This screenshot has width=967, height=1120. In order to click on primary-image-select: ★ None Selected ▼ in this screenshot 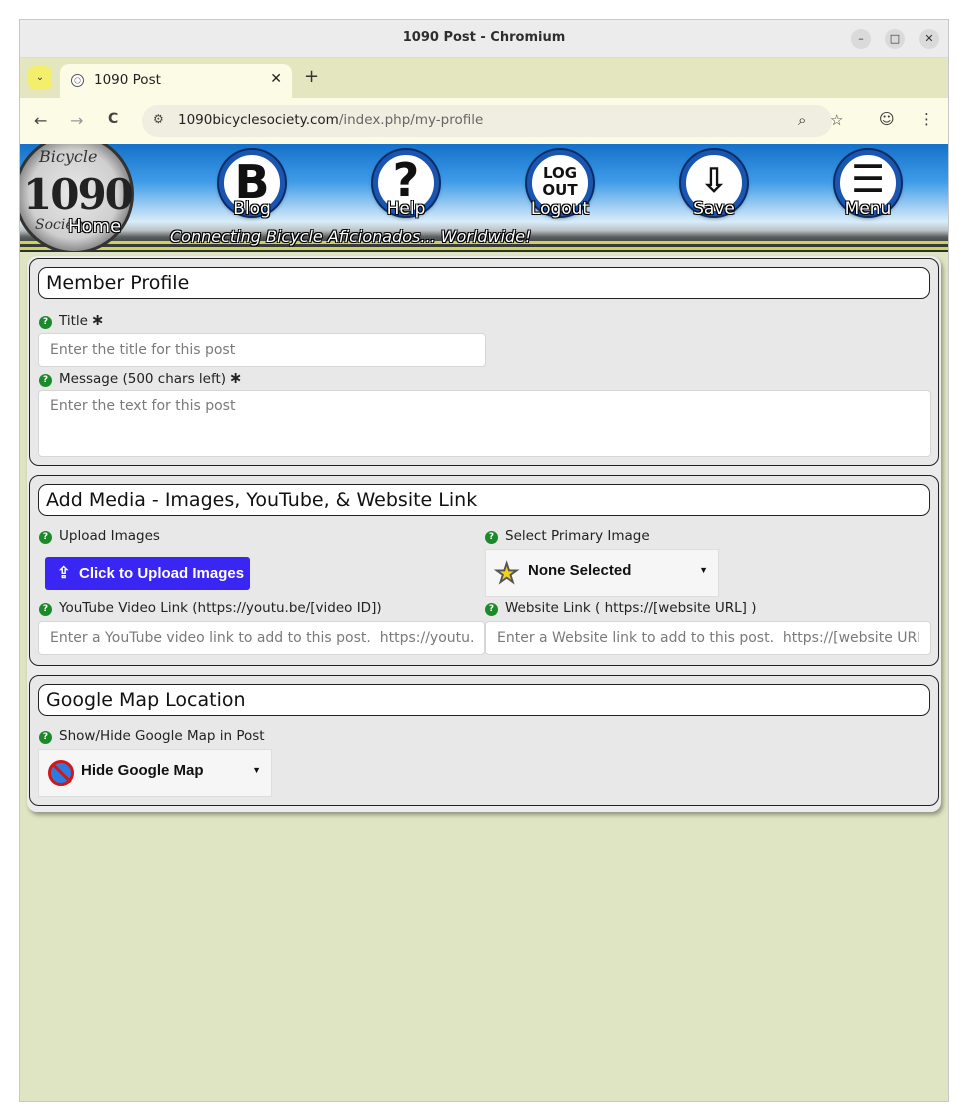, I will do `click(602, 573)`.